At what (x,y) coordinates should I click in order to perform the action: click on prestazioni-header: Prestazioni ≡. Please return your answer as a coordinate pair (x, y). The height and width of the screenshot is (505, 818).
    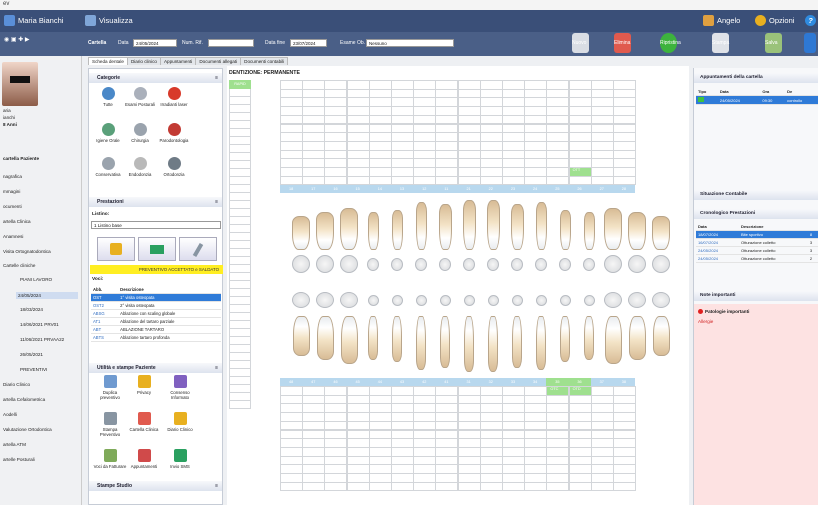
    Looking at the image, I should click on (155, 202).